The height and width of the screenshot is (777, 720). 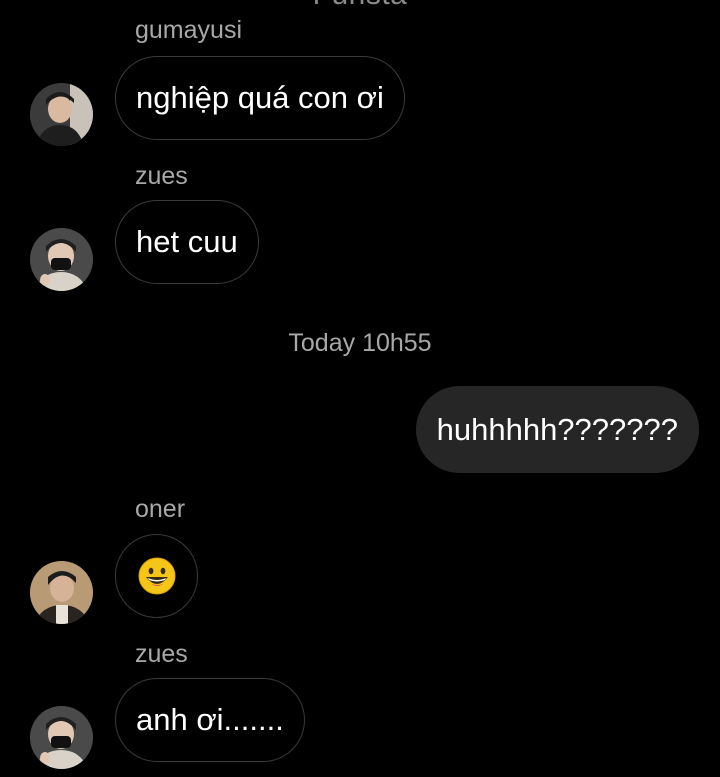 What do you see at coordinates (61, 114) in the screenshot?
I see `avatar-gumayusi` at bounding box center [61, 114].